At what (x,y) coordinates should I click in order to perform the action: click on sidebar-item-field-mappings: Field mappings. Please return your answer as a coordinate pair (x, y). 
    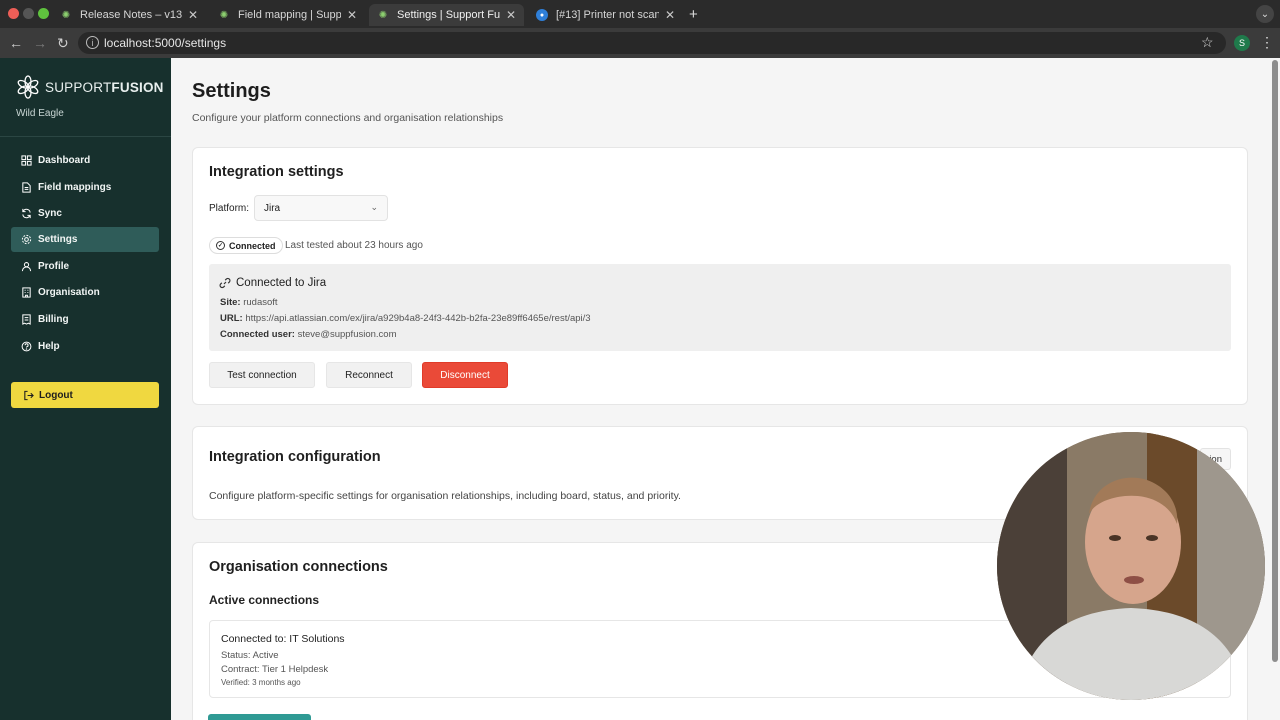
    Looking at the image, I should click on (85, 187).